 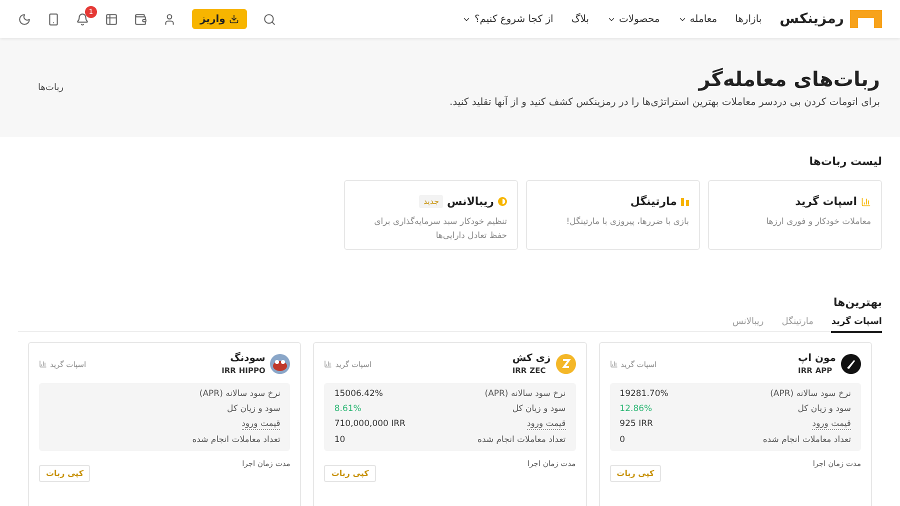 What do you see at coordinates (644, 394) in the screenshot?
I see `stat-value: 19281.70%` at bounding box center [644, 394].